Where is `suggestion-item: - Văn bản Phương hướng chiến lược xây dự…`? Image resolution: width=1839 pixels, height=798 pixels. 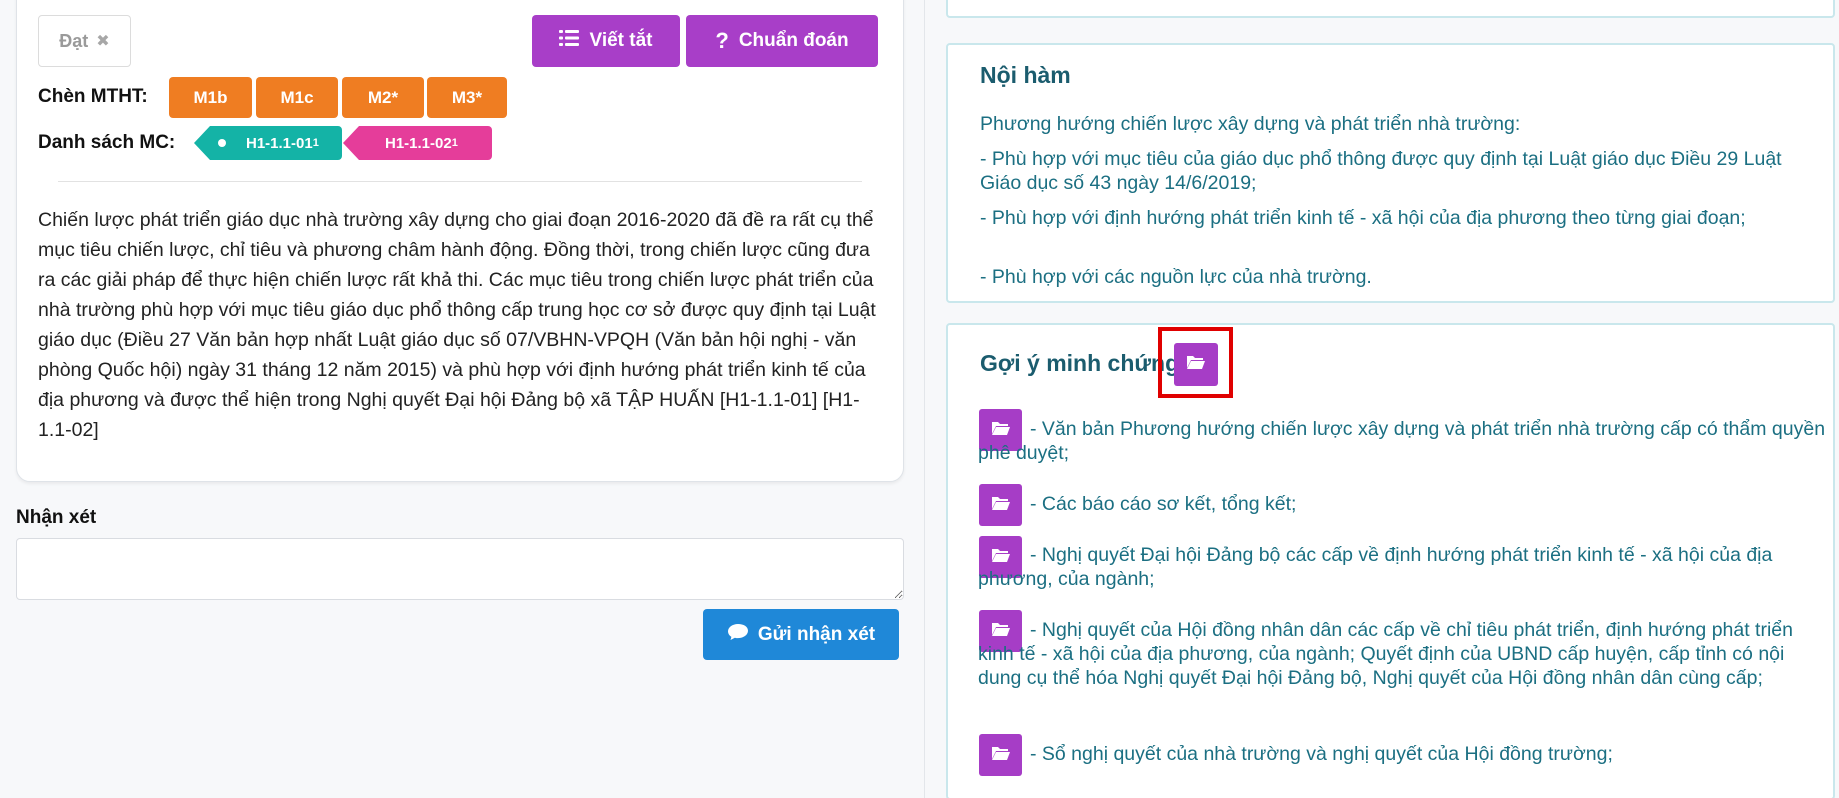 suggestion-item: - Văn bản Phương hướng chiến lược xây dự… is located at coordinates (1403, 441).